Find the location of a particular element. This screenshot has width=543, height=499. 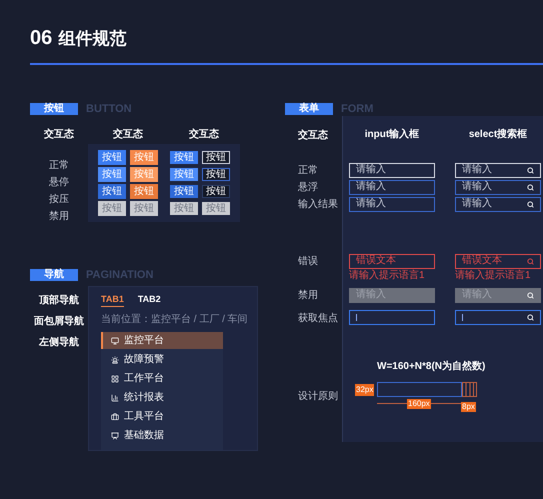

state-label: 设计原则 is located at coordinates (318, 396).